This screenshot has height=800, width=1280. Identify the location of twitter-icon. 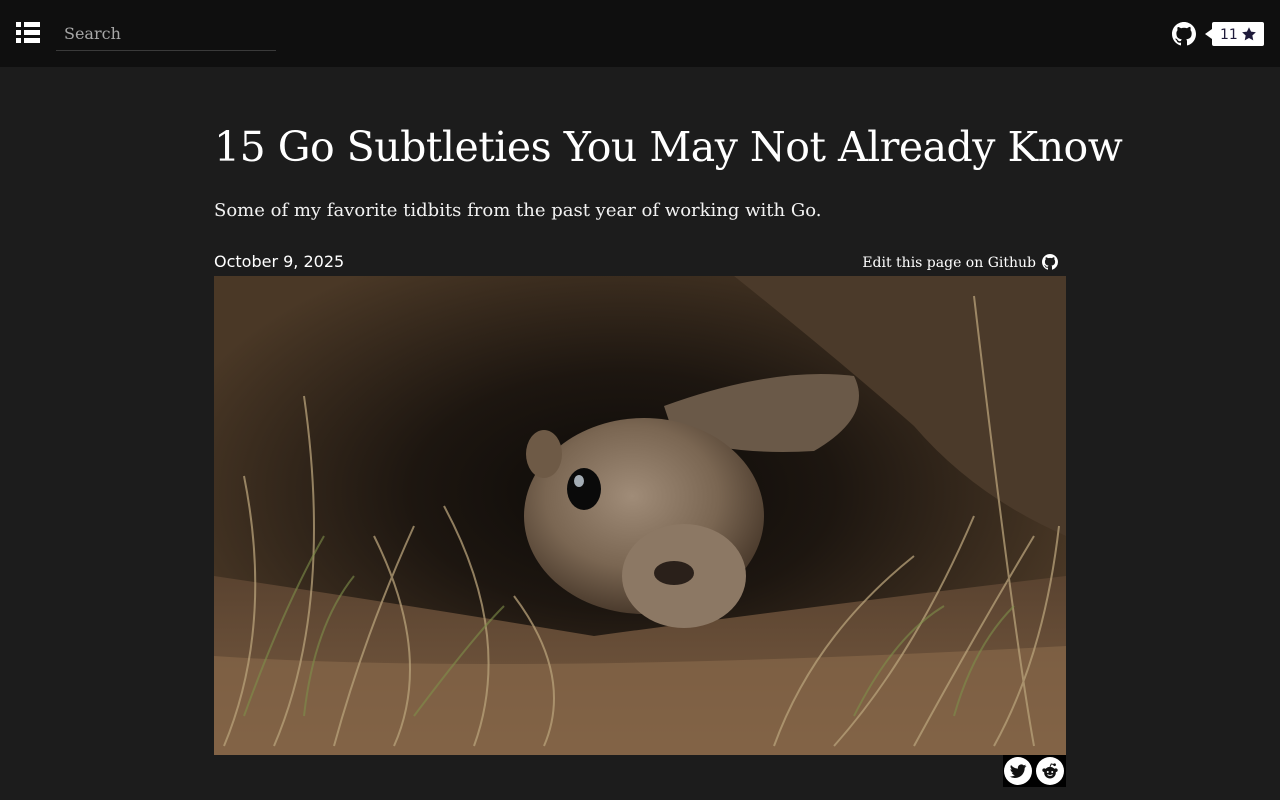
(1018, 771).